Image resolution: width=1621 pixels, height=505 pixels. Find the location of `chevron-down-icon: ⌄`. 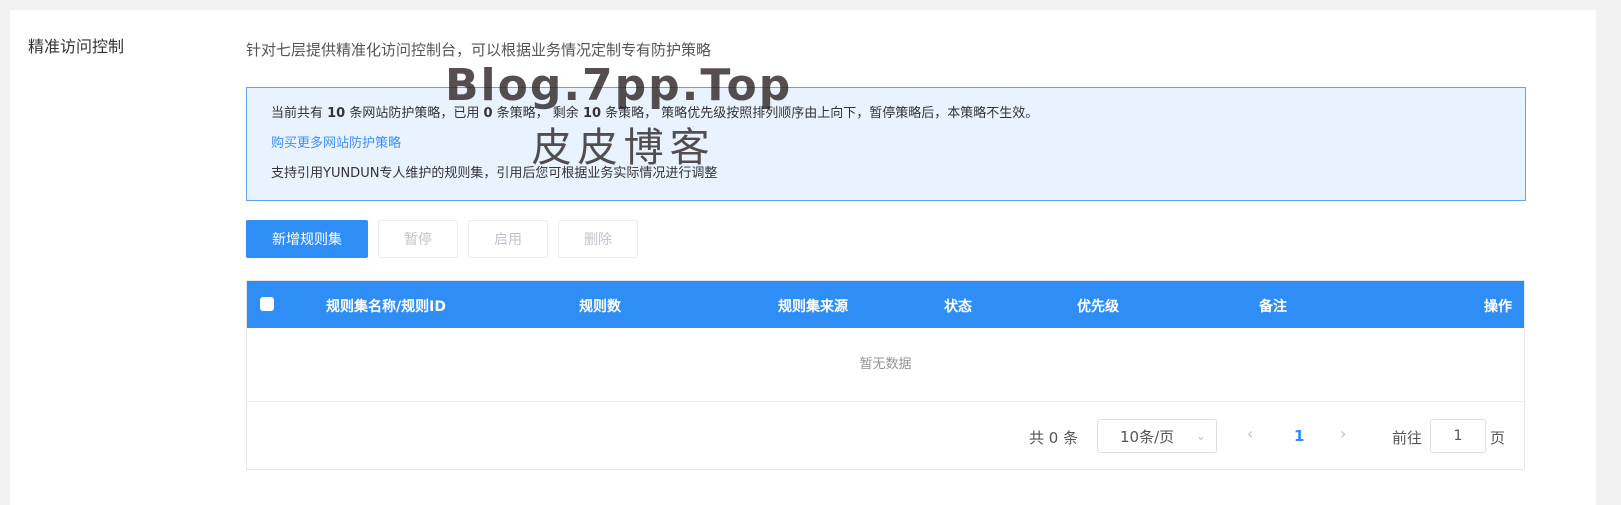

chevron-down-icon: ⌄ is located at coordinates (1200, 436).